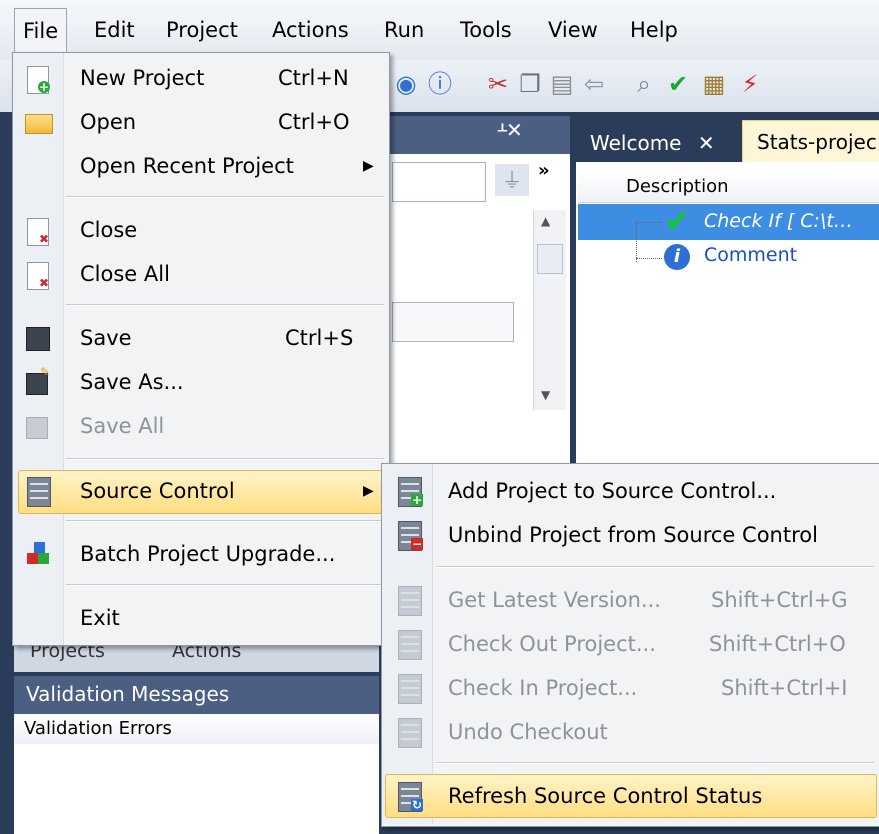 This screenshot has width=879, height=834. What do you see at coordinates (410, 797) in the screenshot?
I see `server-refresh-icon: ↻` at bounding box center [410, 797].